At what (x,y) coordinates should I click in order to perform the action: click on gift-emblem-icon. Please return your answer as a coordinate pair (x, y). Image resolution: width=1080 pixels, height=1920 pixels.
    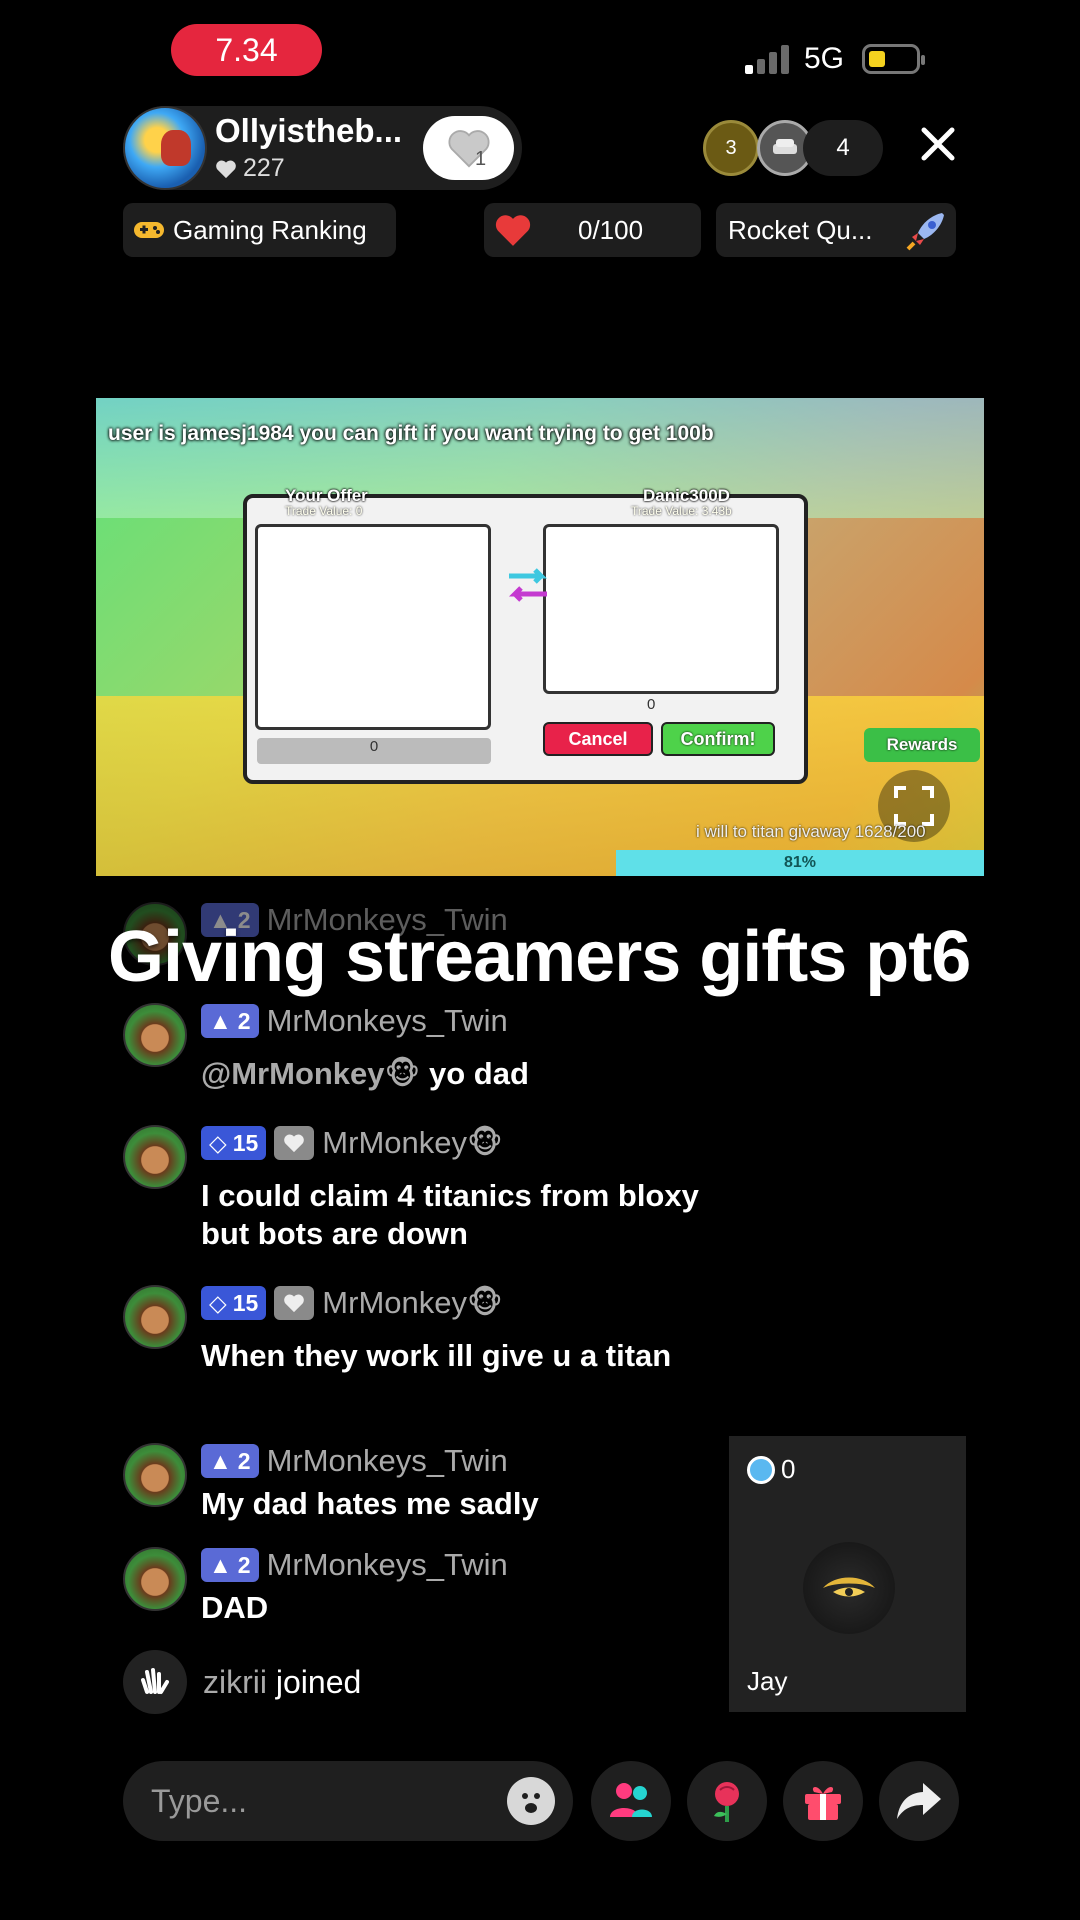
    Looking at the image, I should click on (849, 1588).